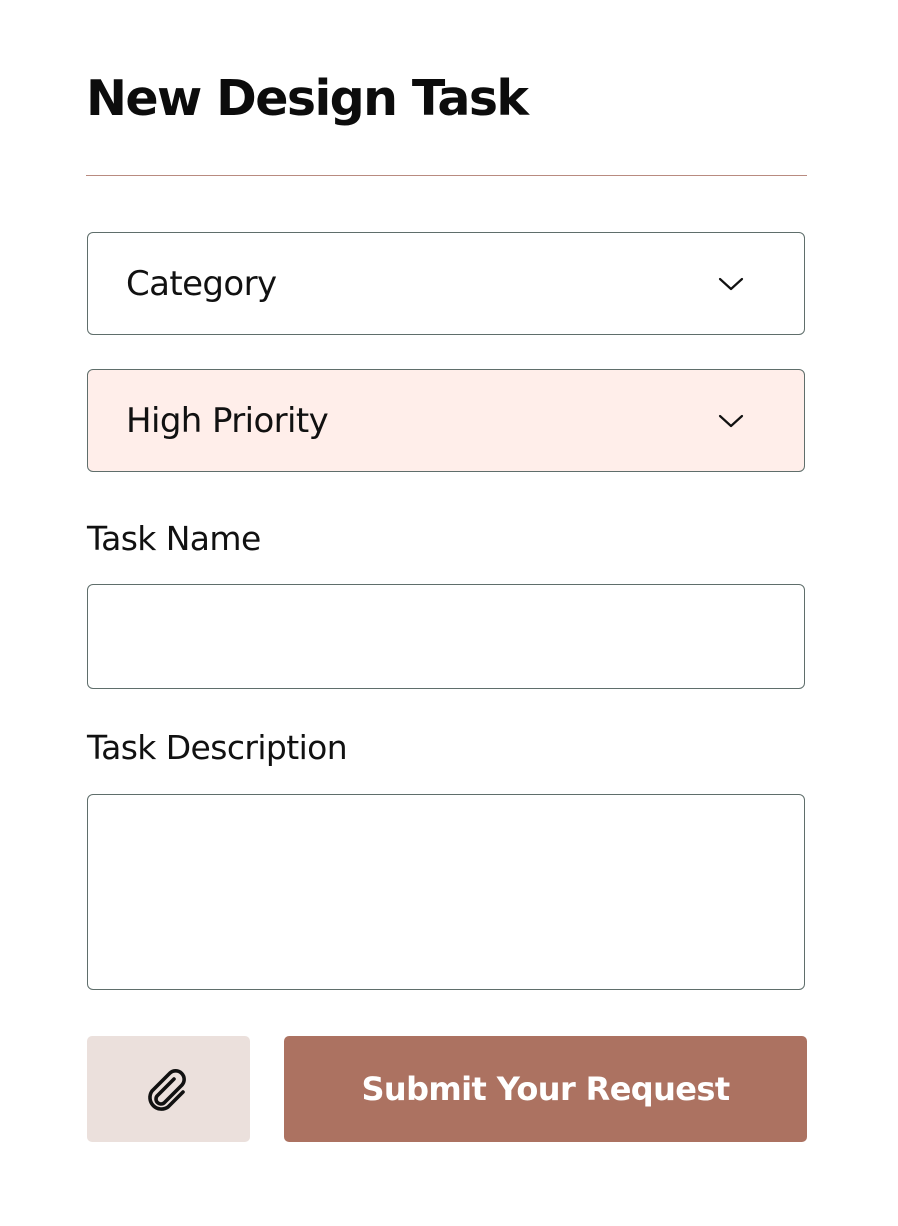  What do you see at coordinates (307, 98) in the screenshot?
I see `page-title: New Design Task` at bounding box center [307, 98].